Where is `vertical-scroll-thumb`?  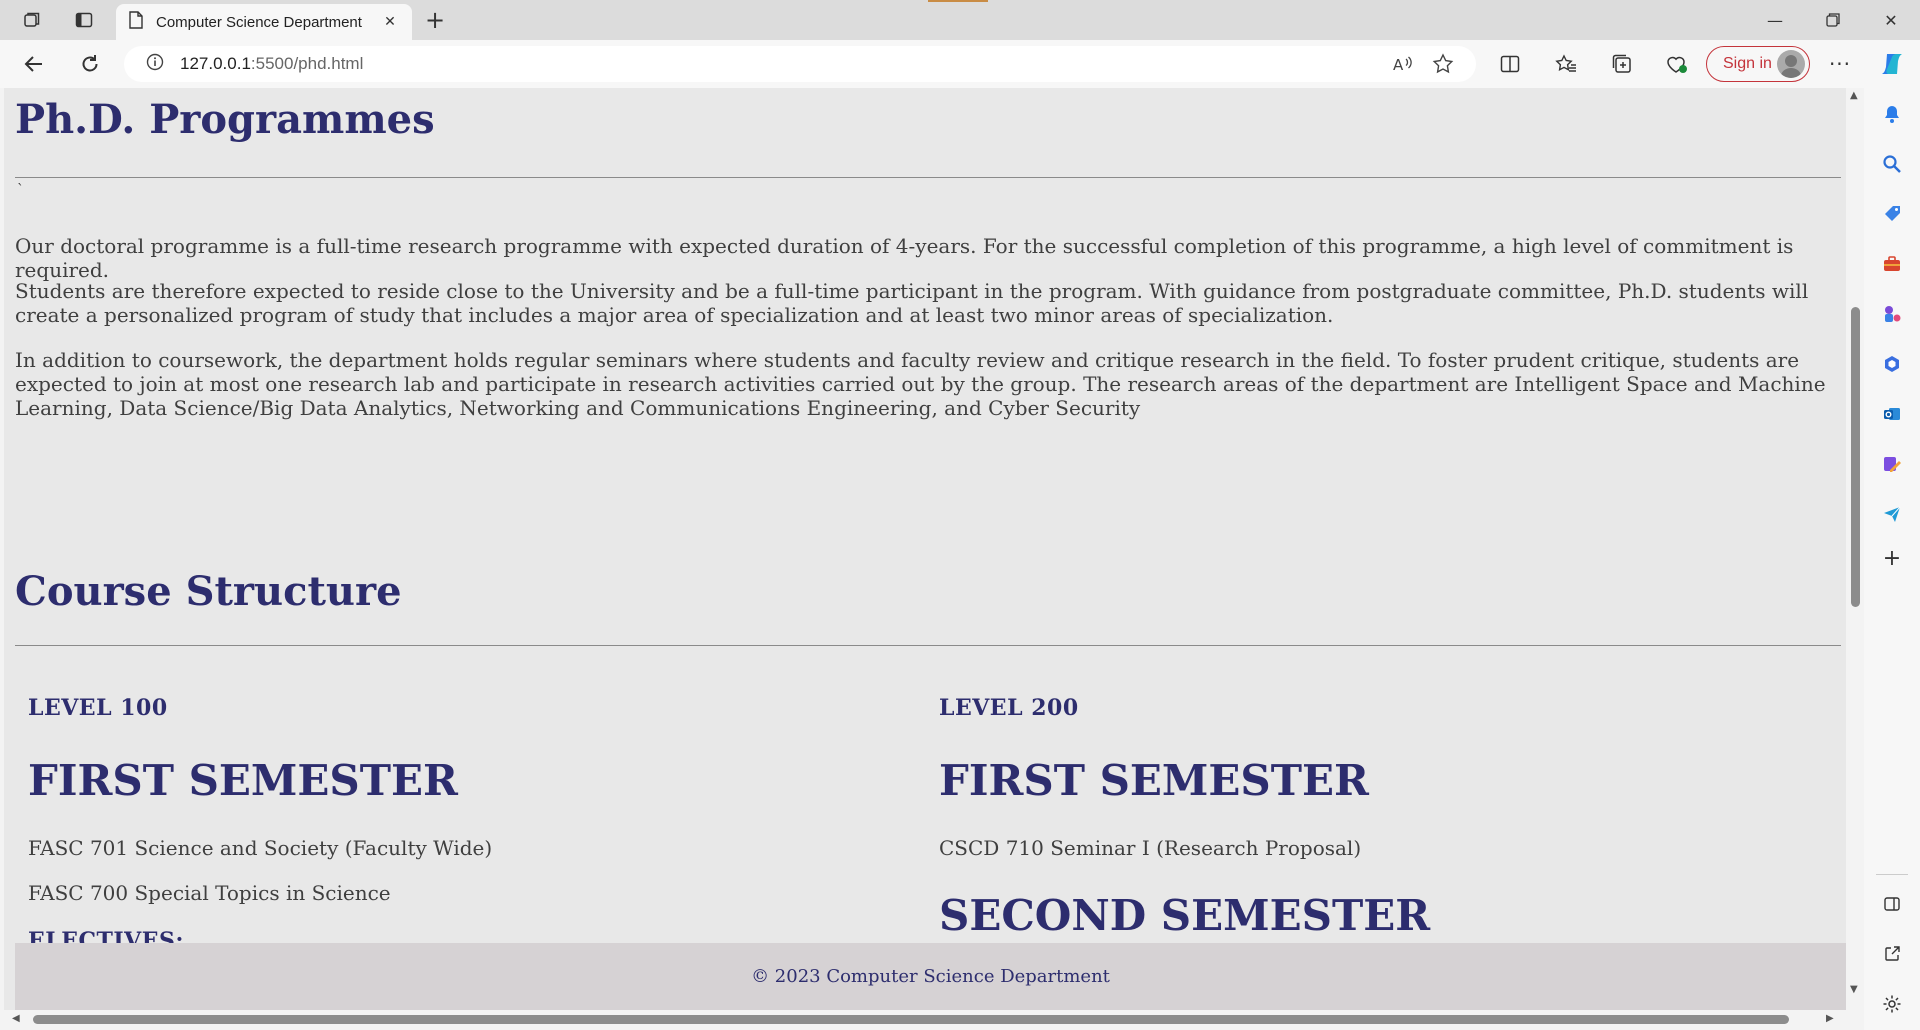
vertical-scroll-thumb is located at coordinates (1855, 457).